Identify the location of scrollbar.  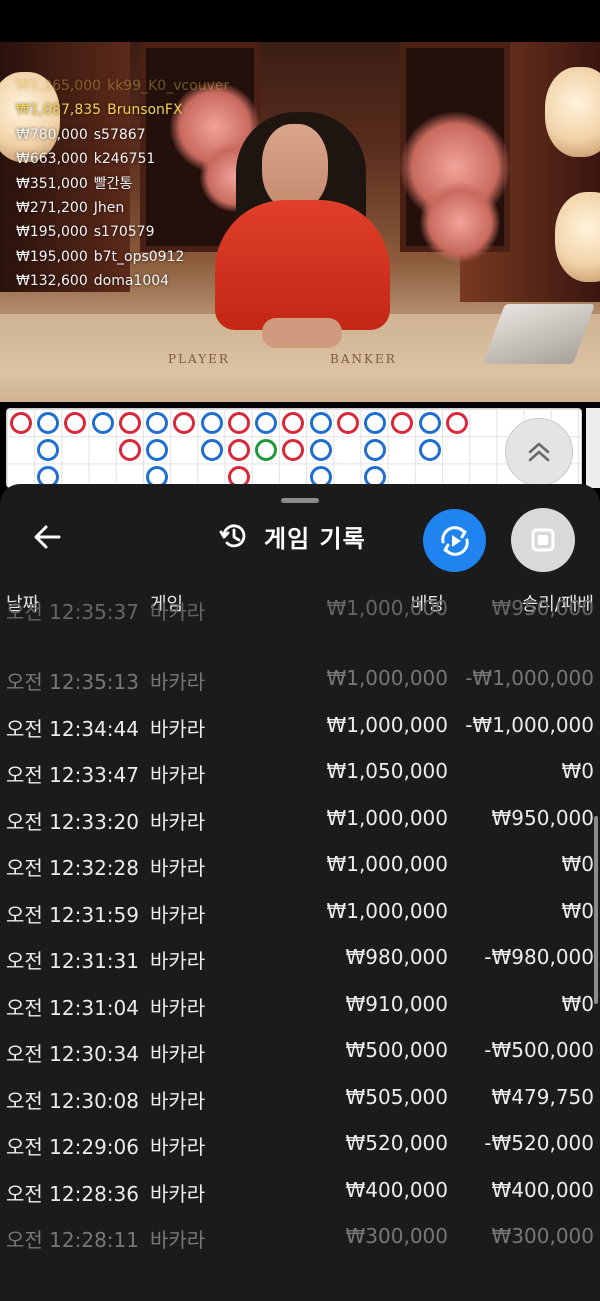
(596, 910).